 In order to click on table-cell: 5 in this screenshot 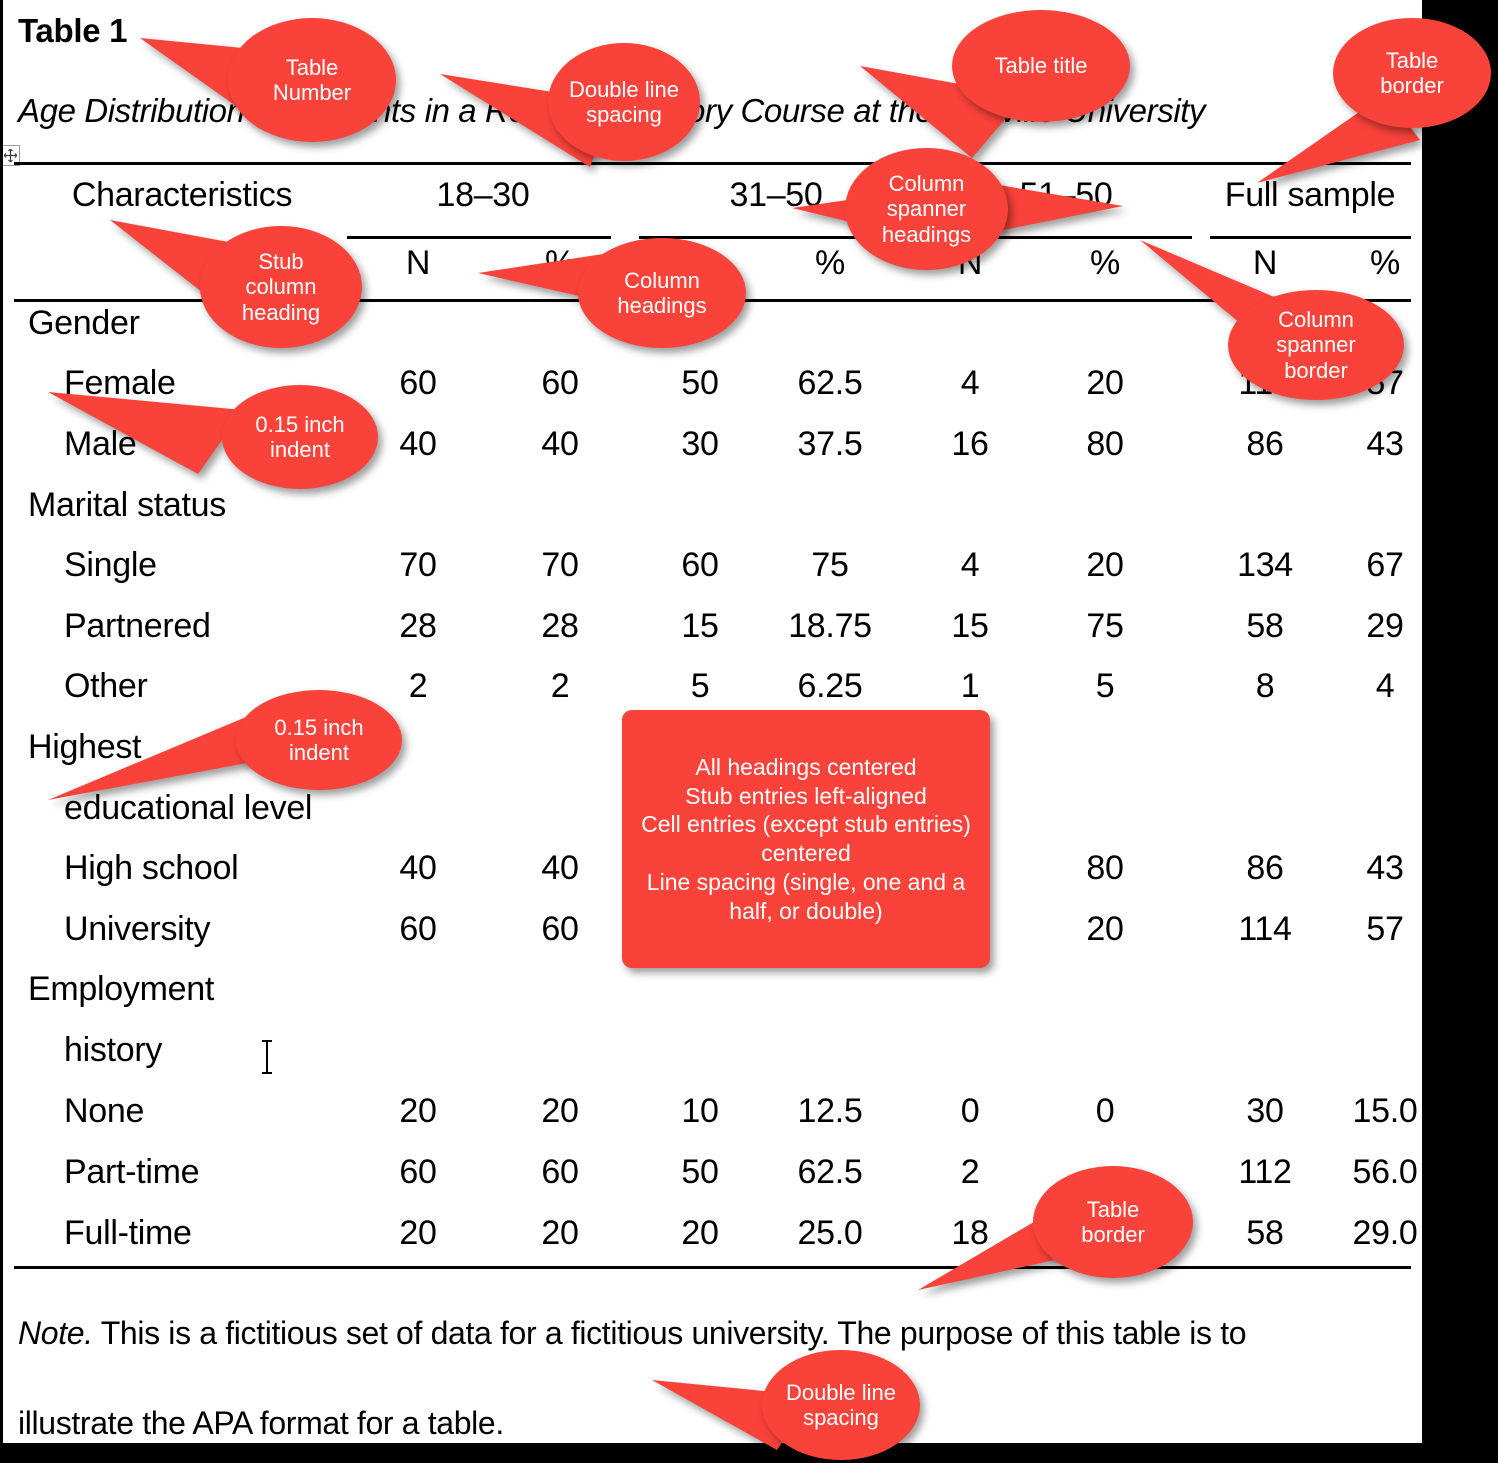, I will do `click(700, 686)`.